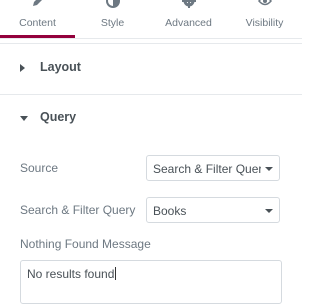 The height and width of the screenshot is (304, 320). I want to click on tab-style: Style, so click(112, 18).